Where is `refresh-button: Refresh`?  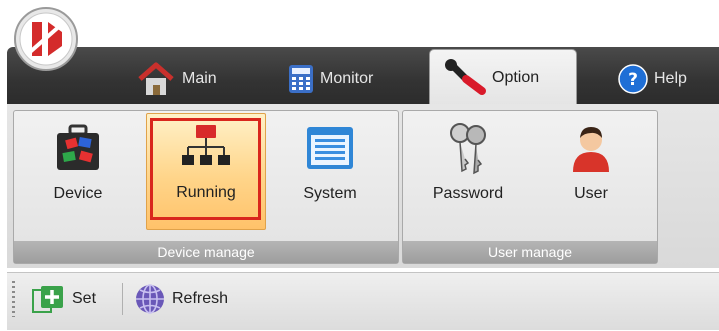
refresh-button: Refresh is located at coordinates (181, 299).